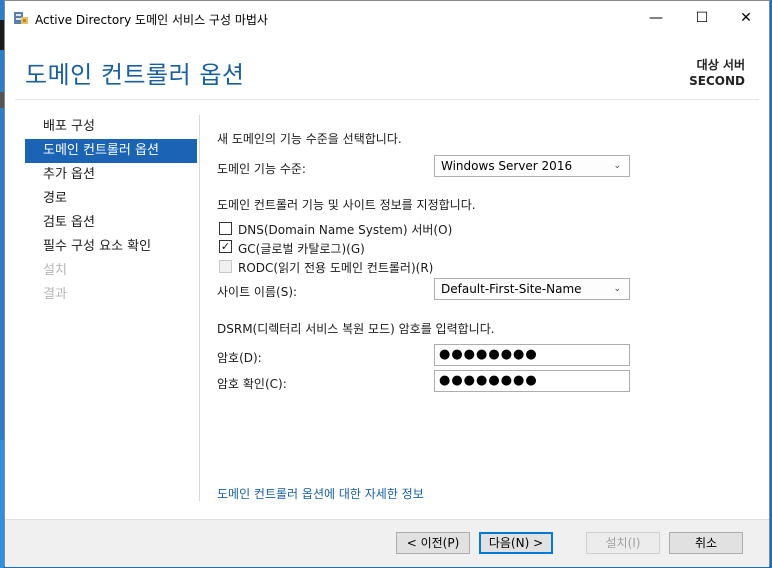  I want to click on nav-item-prerequisites: 필수 구성 요소 확인, so click(111, 247).